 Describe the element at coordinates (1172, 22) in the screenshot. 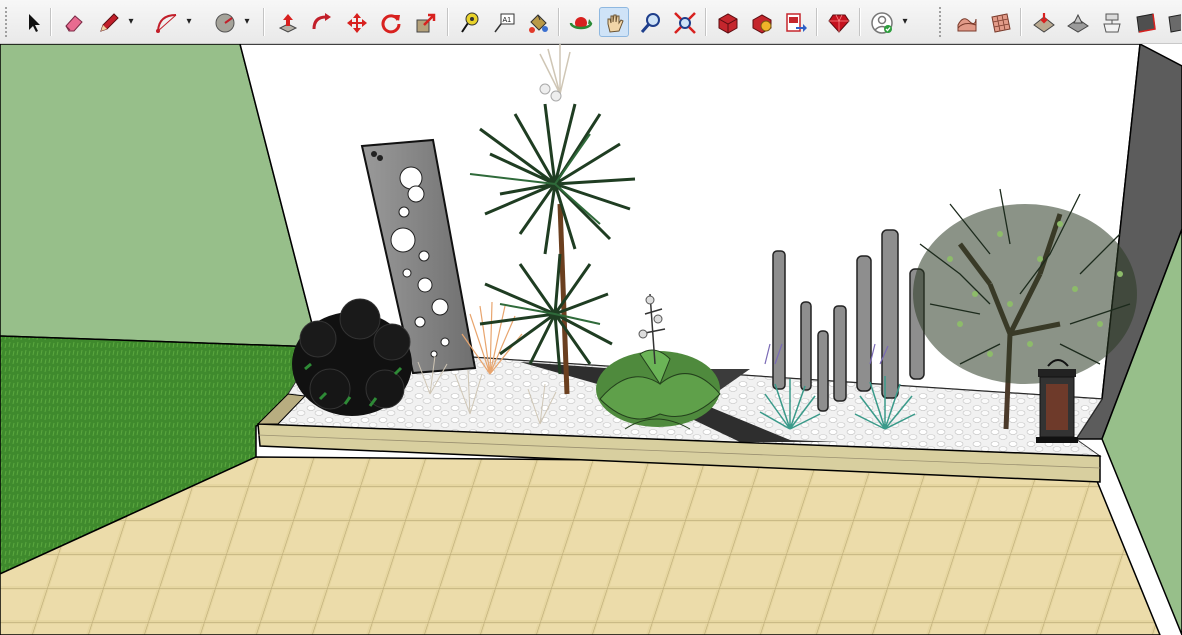

I see `sandbox-flip-icon` at that location.